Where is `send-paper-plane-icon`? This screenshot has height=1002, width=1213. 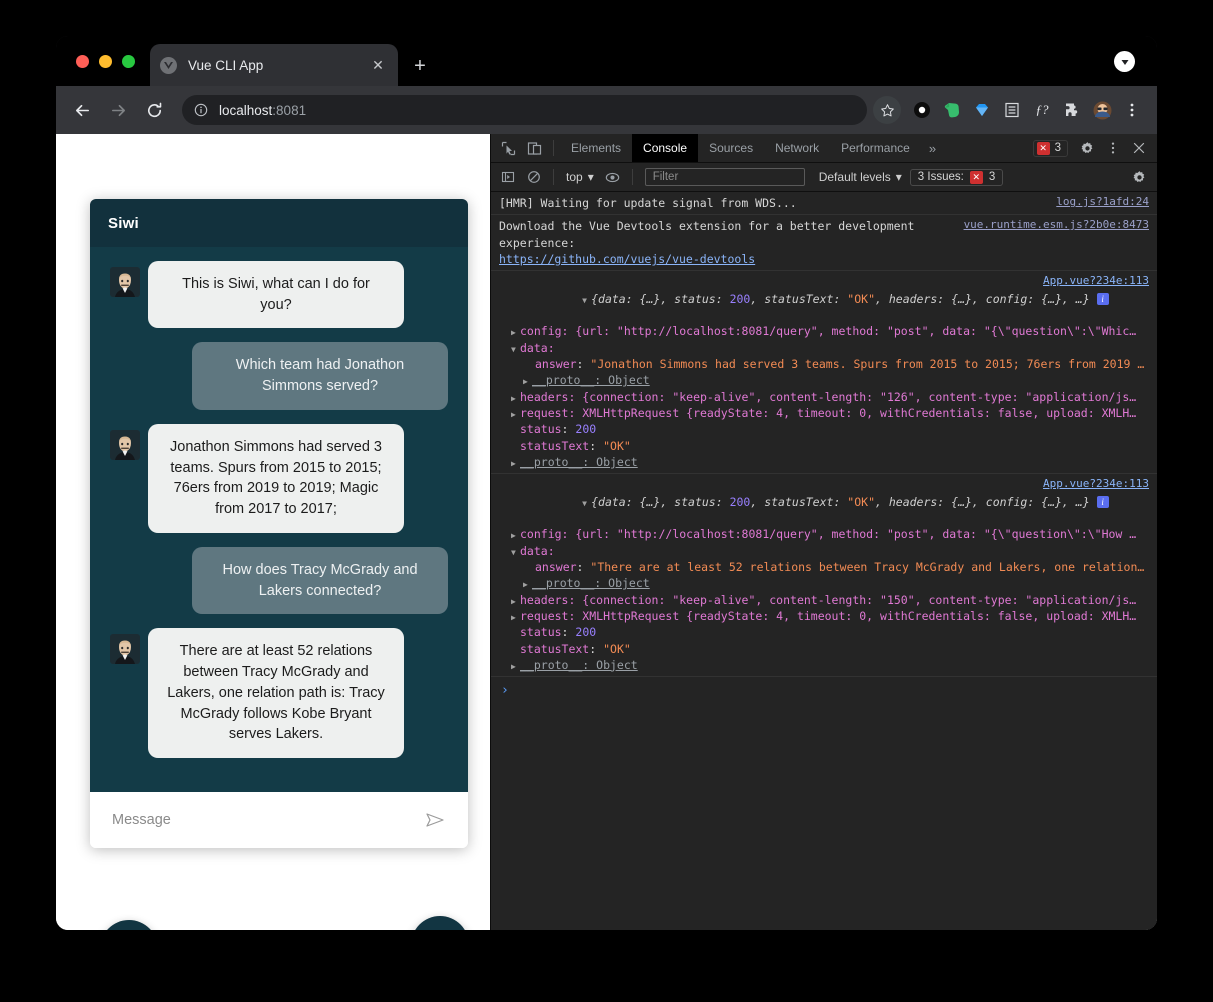
send-paper-plane-icon is located at coordinates (435, 820).